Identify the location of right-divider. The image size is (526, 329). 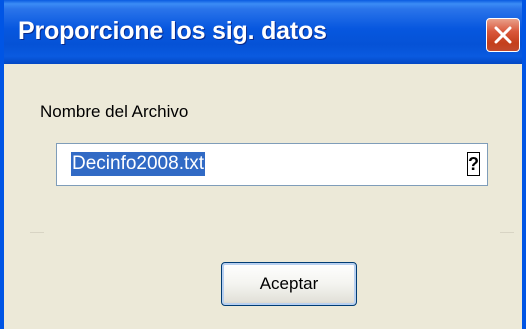
(507, 232).